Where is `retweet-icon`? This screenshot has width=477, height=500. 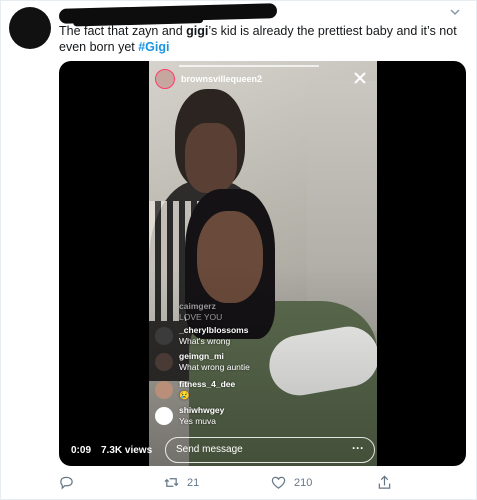
retweet-icon is located at coordinates (171, 482).